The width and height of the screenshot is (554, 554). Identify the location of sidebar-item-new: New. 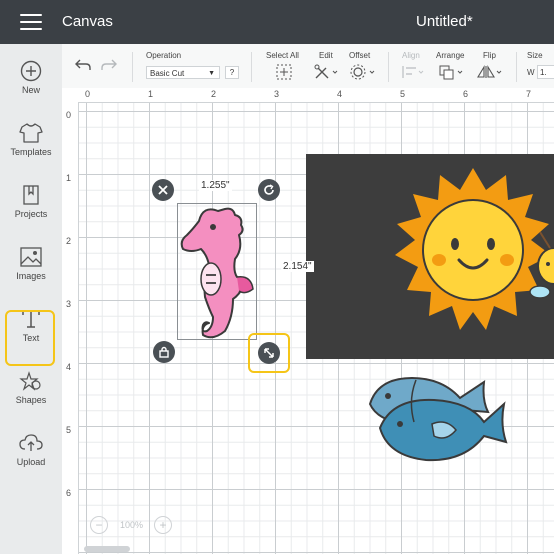
(31, 83).